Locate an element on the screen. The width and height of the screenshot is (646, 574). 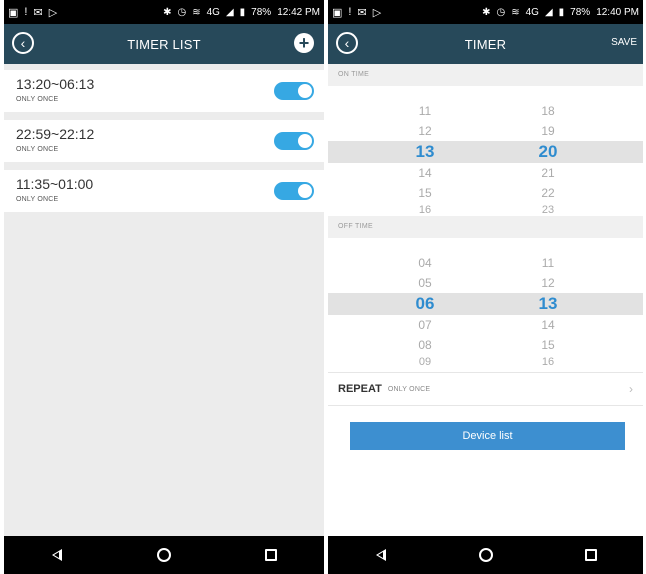
add-icon: + is located at coordinates (304, 43).